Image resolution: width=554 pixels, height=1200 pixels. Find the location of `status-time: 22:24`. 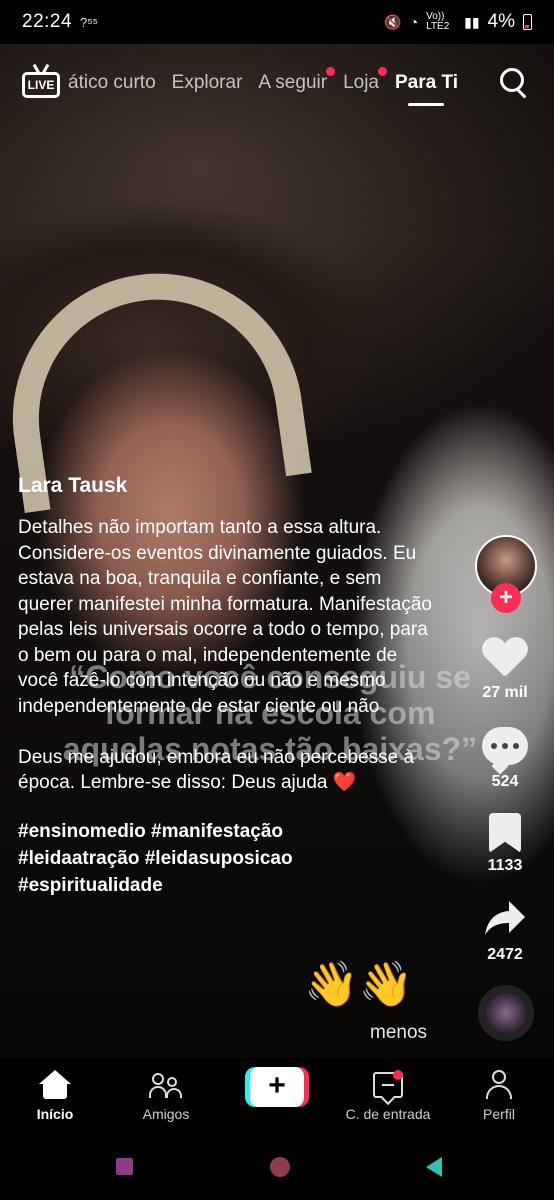

status-time: 22:24 is located at coordinates (47, 21).